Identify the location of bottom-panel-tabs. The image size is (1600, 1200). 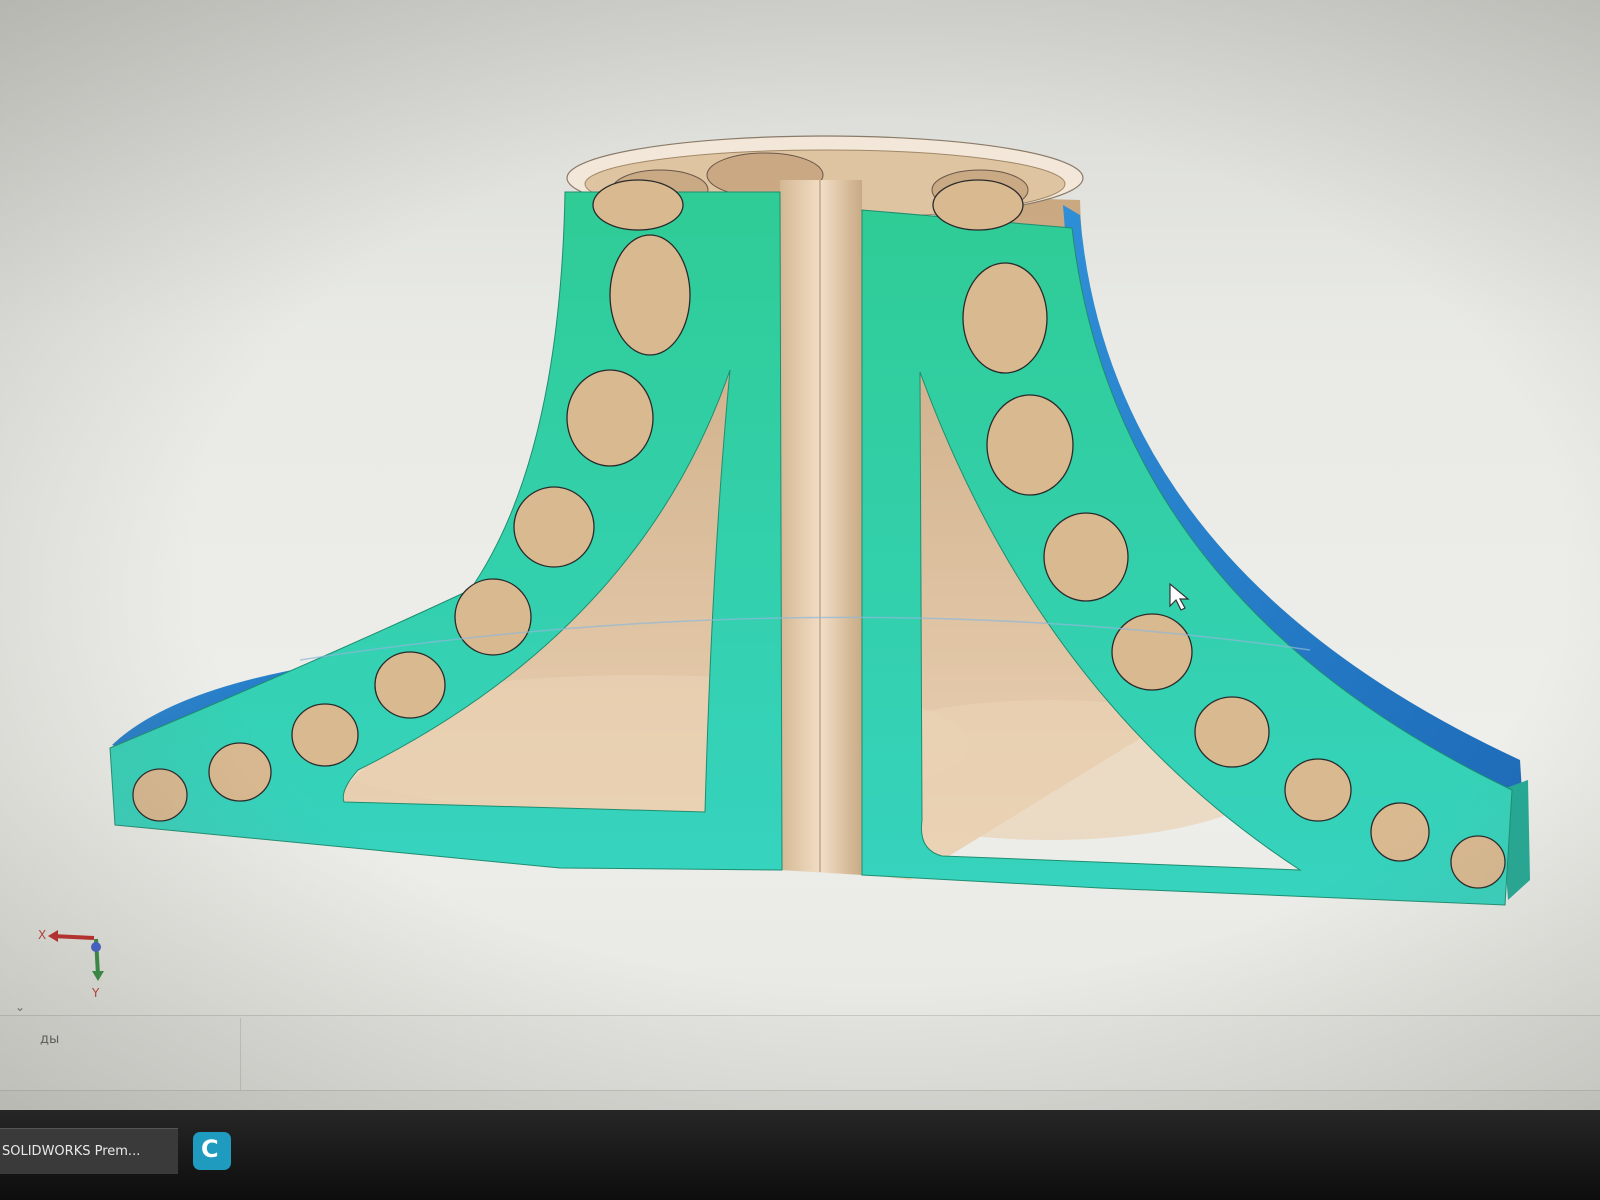
(120, 1054).